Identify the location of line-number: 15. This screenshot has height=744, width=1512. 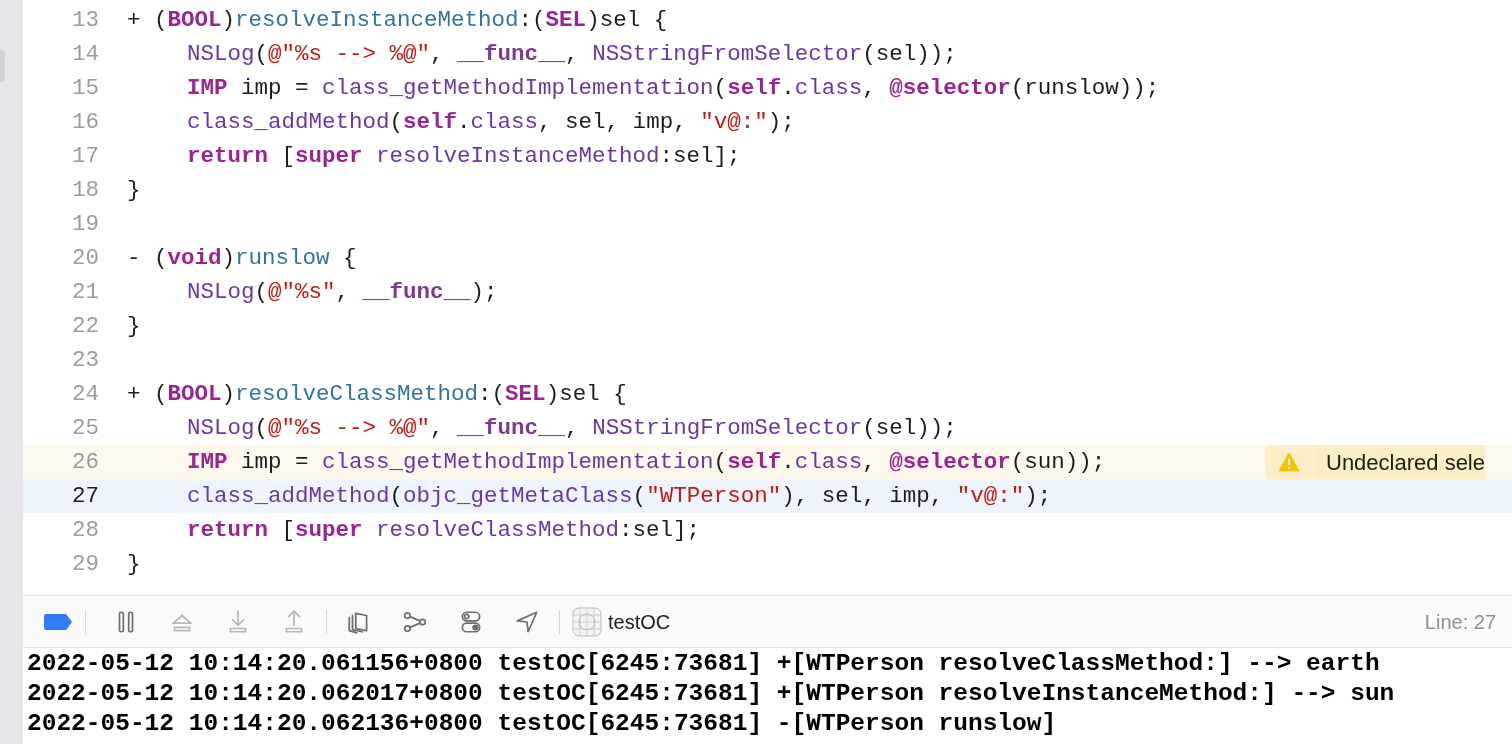
(85, 88).